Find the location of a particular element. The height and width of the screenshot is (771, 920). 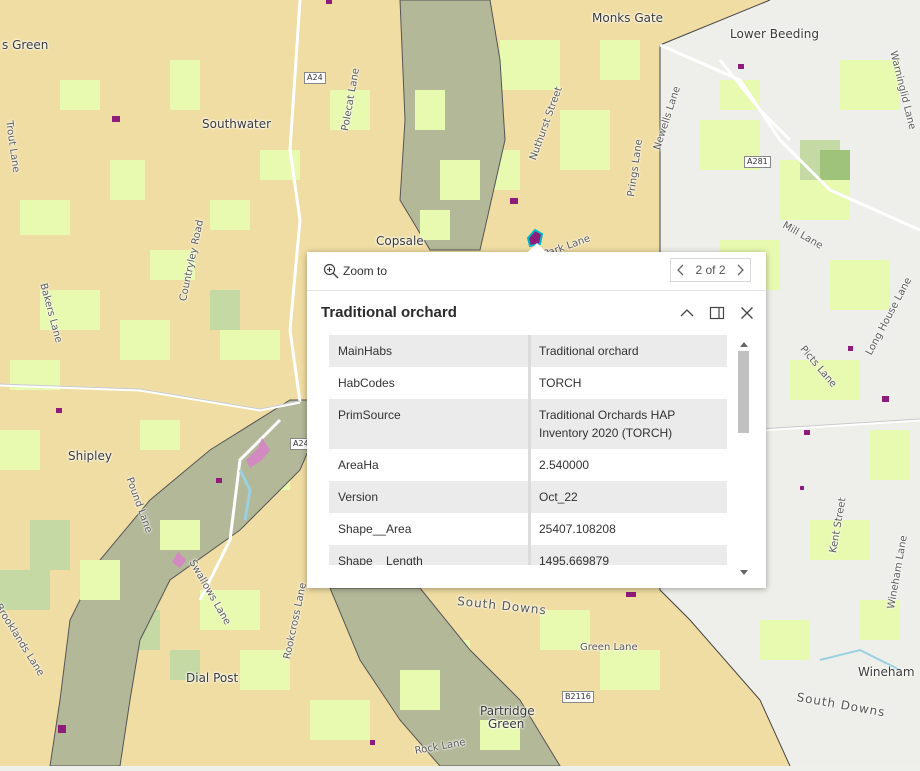

field-value: 2.540000 is located at coordinates (628, 465).